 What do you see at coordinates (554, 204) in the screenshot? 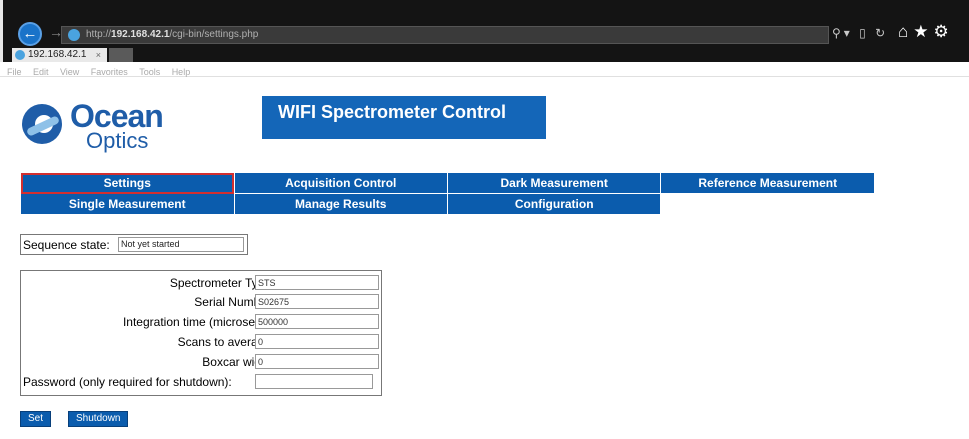
I see `nav-configuration: Configuration` at bounding box center [554, 204].